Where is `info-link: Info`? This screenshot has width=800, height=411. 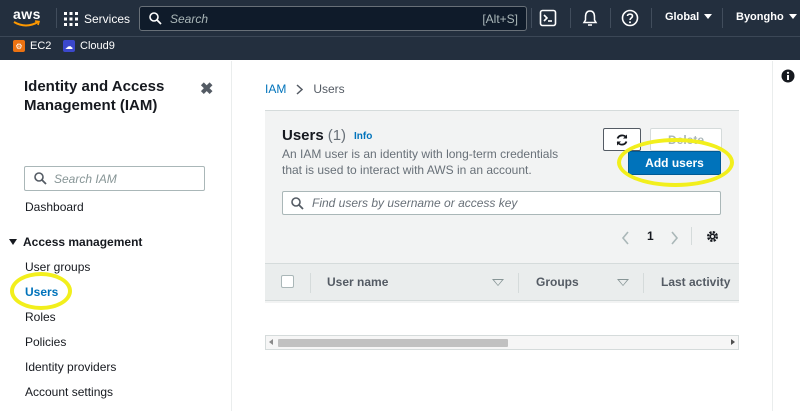
info-link: Info is located at coordinates (363, 136).